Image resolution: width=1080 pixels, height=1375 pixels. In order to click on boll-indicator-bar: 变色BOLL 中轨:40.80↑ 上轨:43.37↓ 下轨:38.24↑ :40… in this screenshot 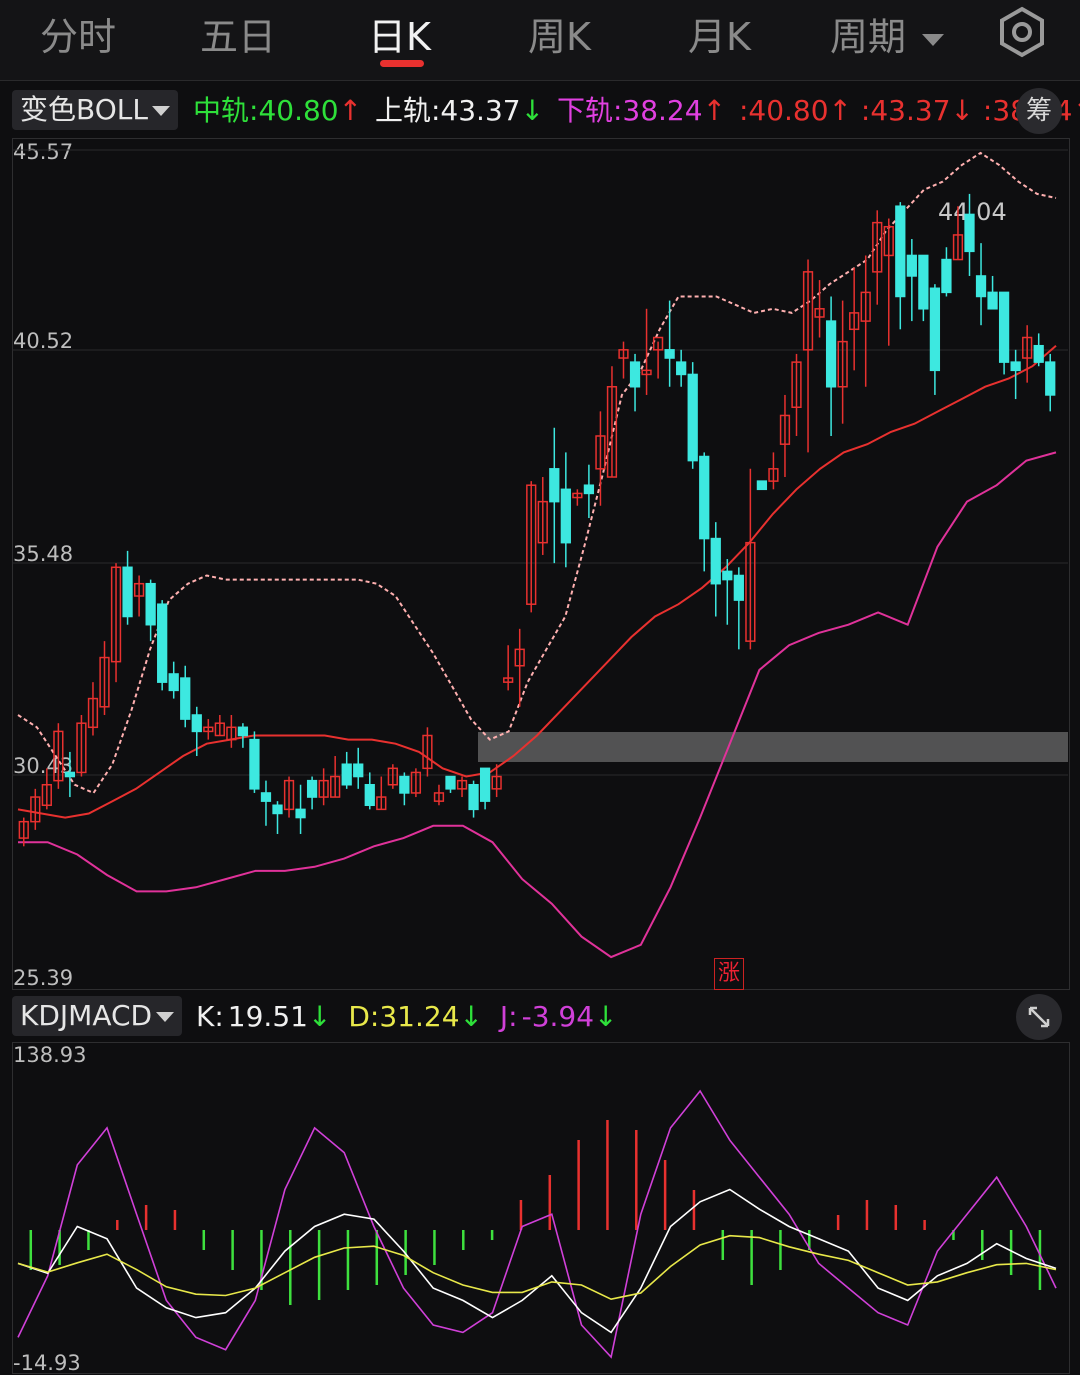, I will do `click(540, 111)`.